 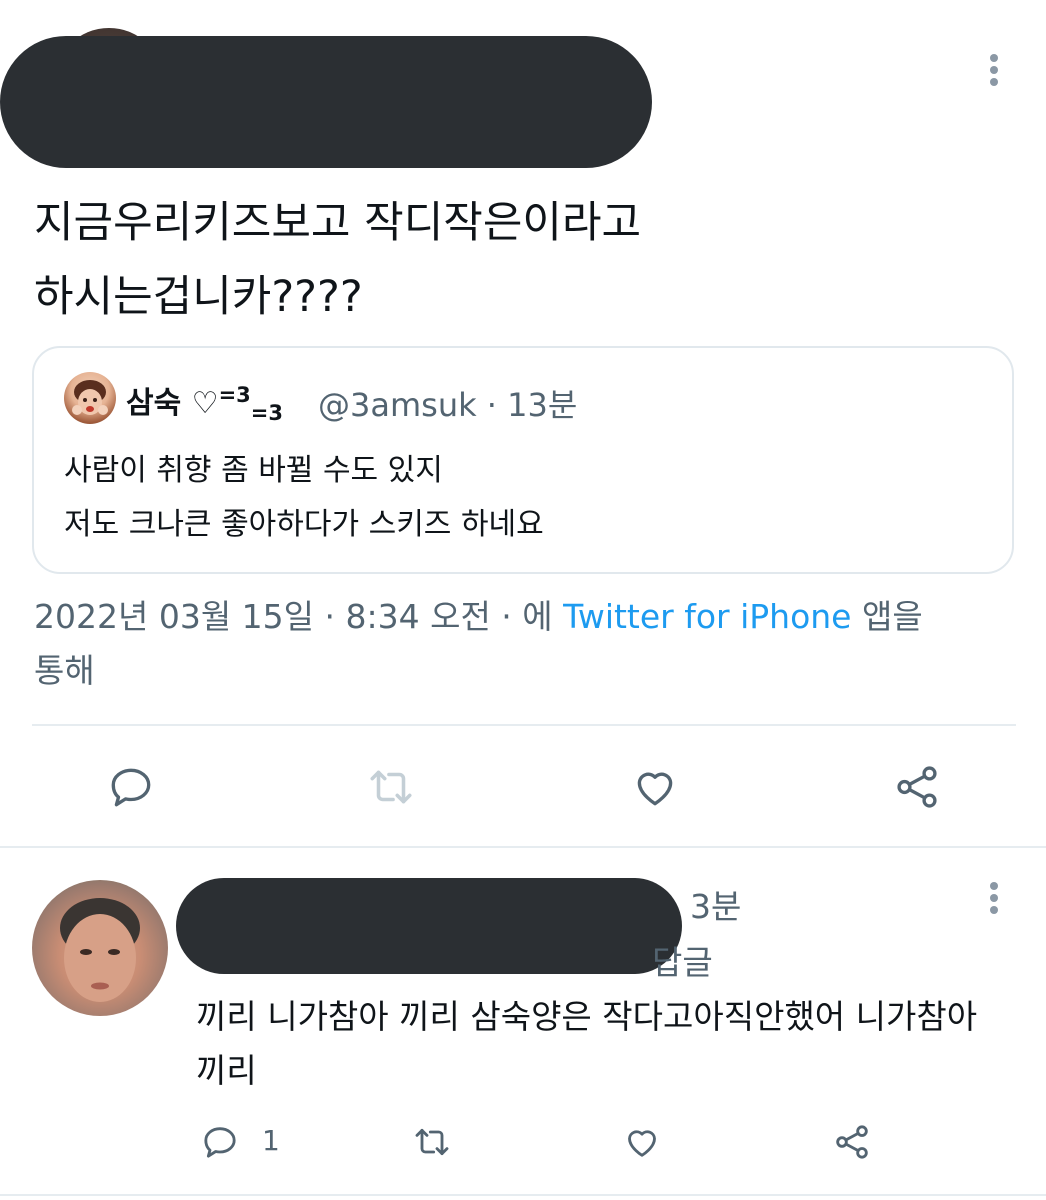 I want to click on meta-suffix: 앱을, so click(x=892, y=616).